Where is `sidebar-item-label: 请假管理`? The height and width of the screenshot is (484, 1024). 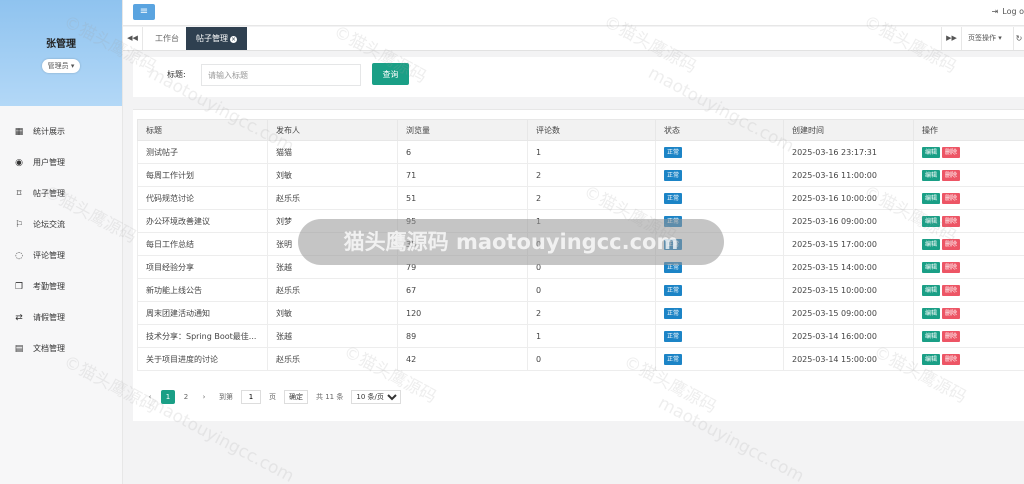 sidebar-item-label: 请假管理 is located at coordinates (49, 317).